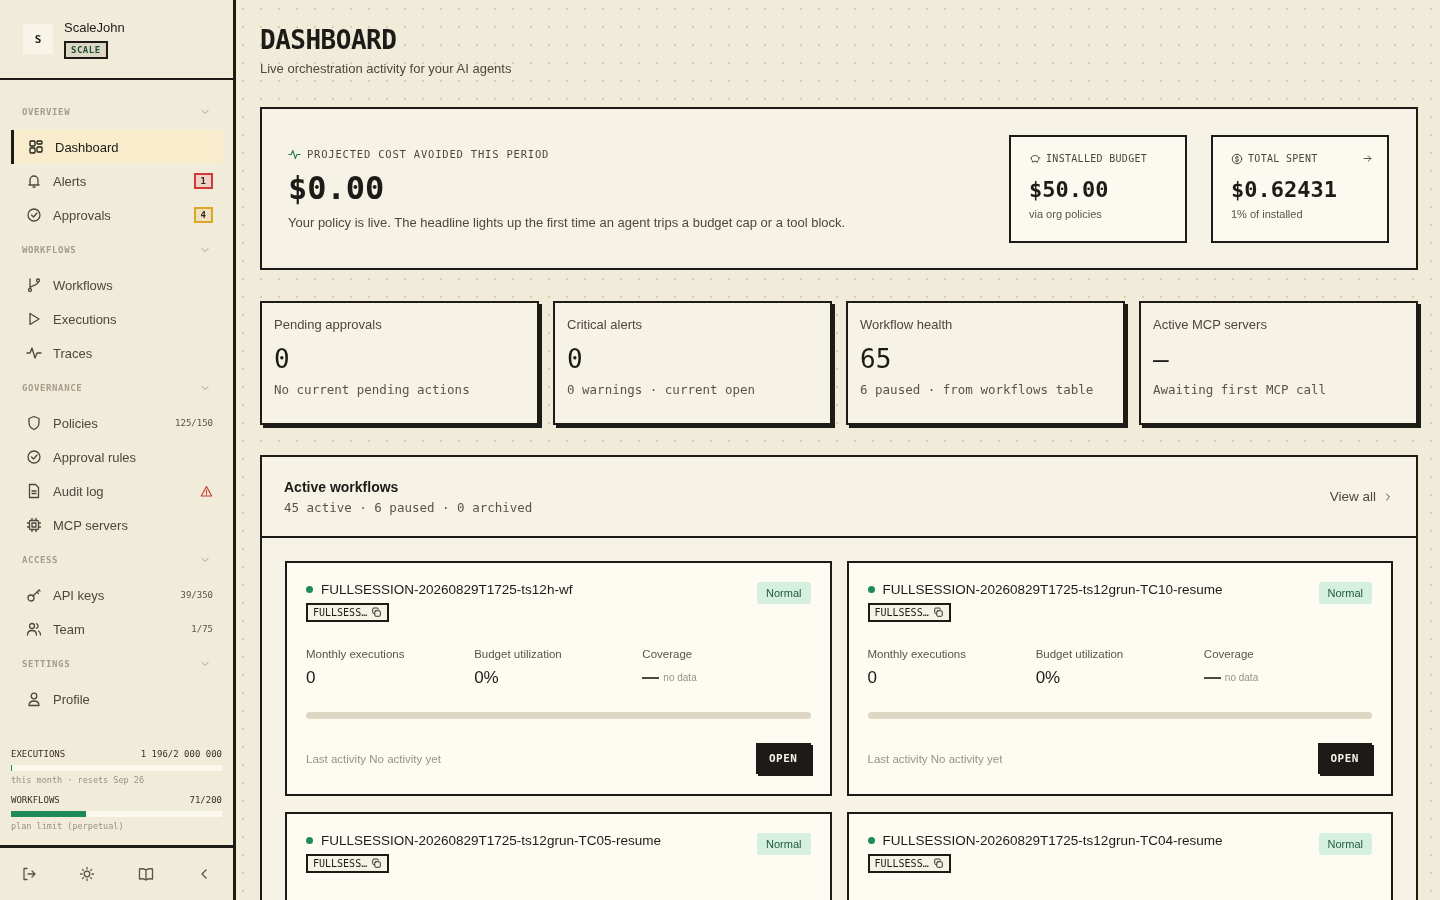 The image size is (1440, 900). What do you see at coordinates (34, 285) in the screenshot?
I see `branch-icon` at bounding box center [34, 285].